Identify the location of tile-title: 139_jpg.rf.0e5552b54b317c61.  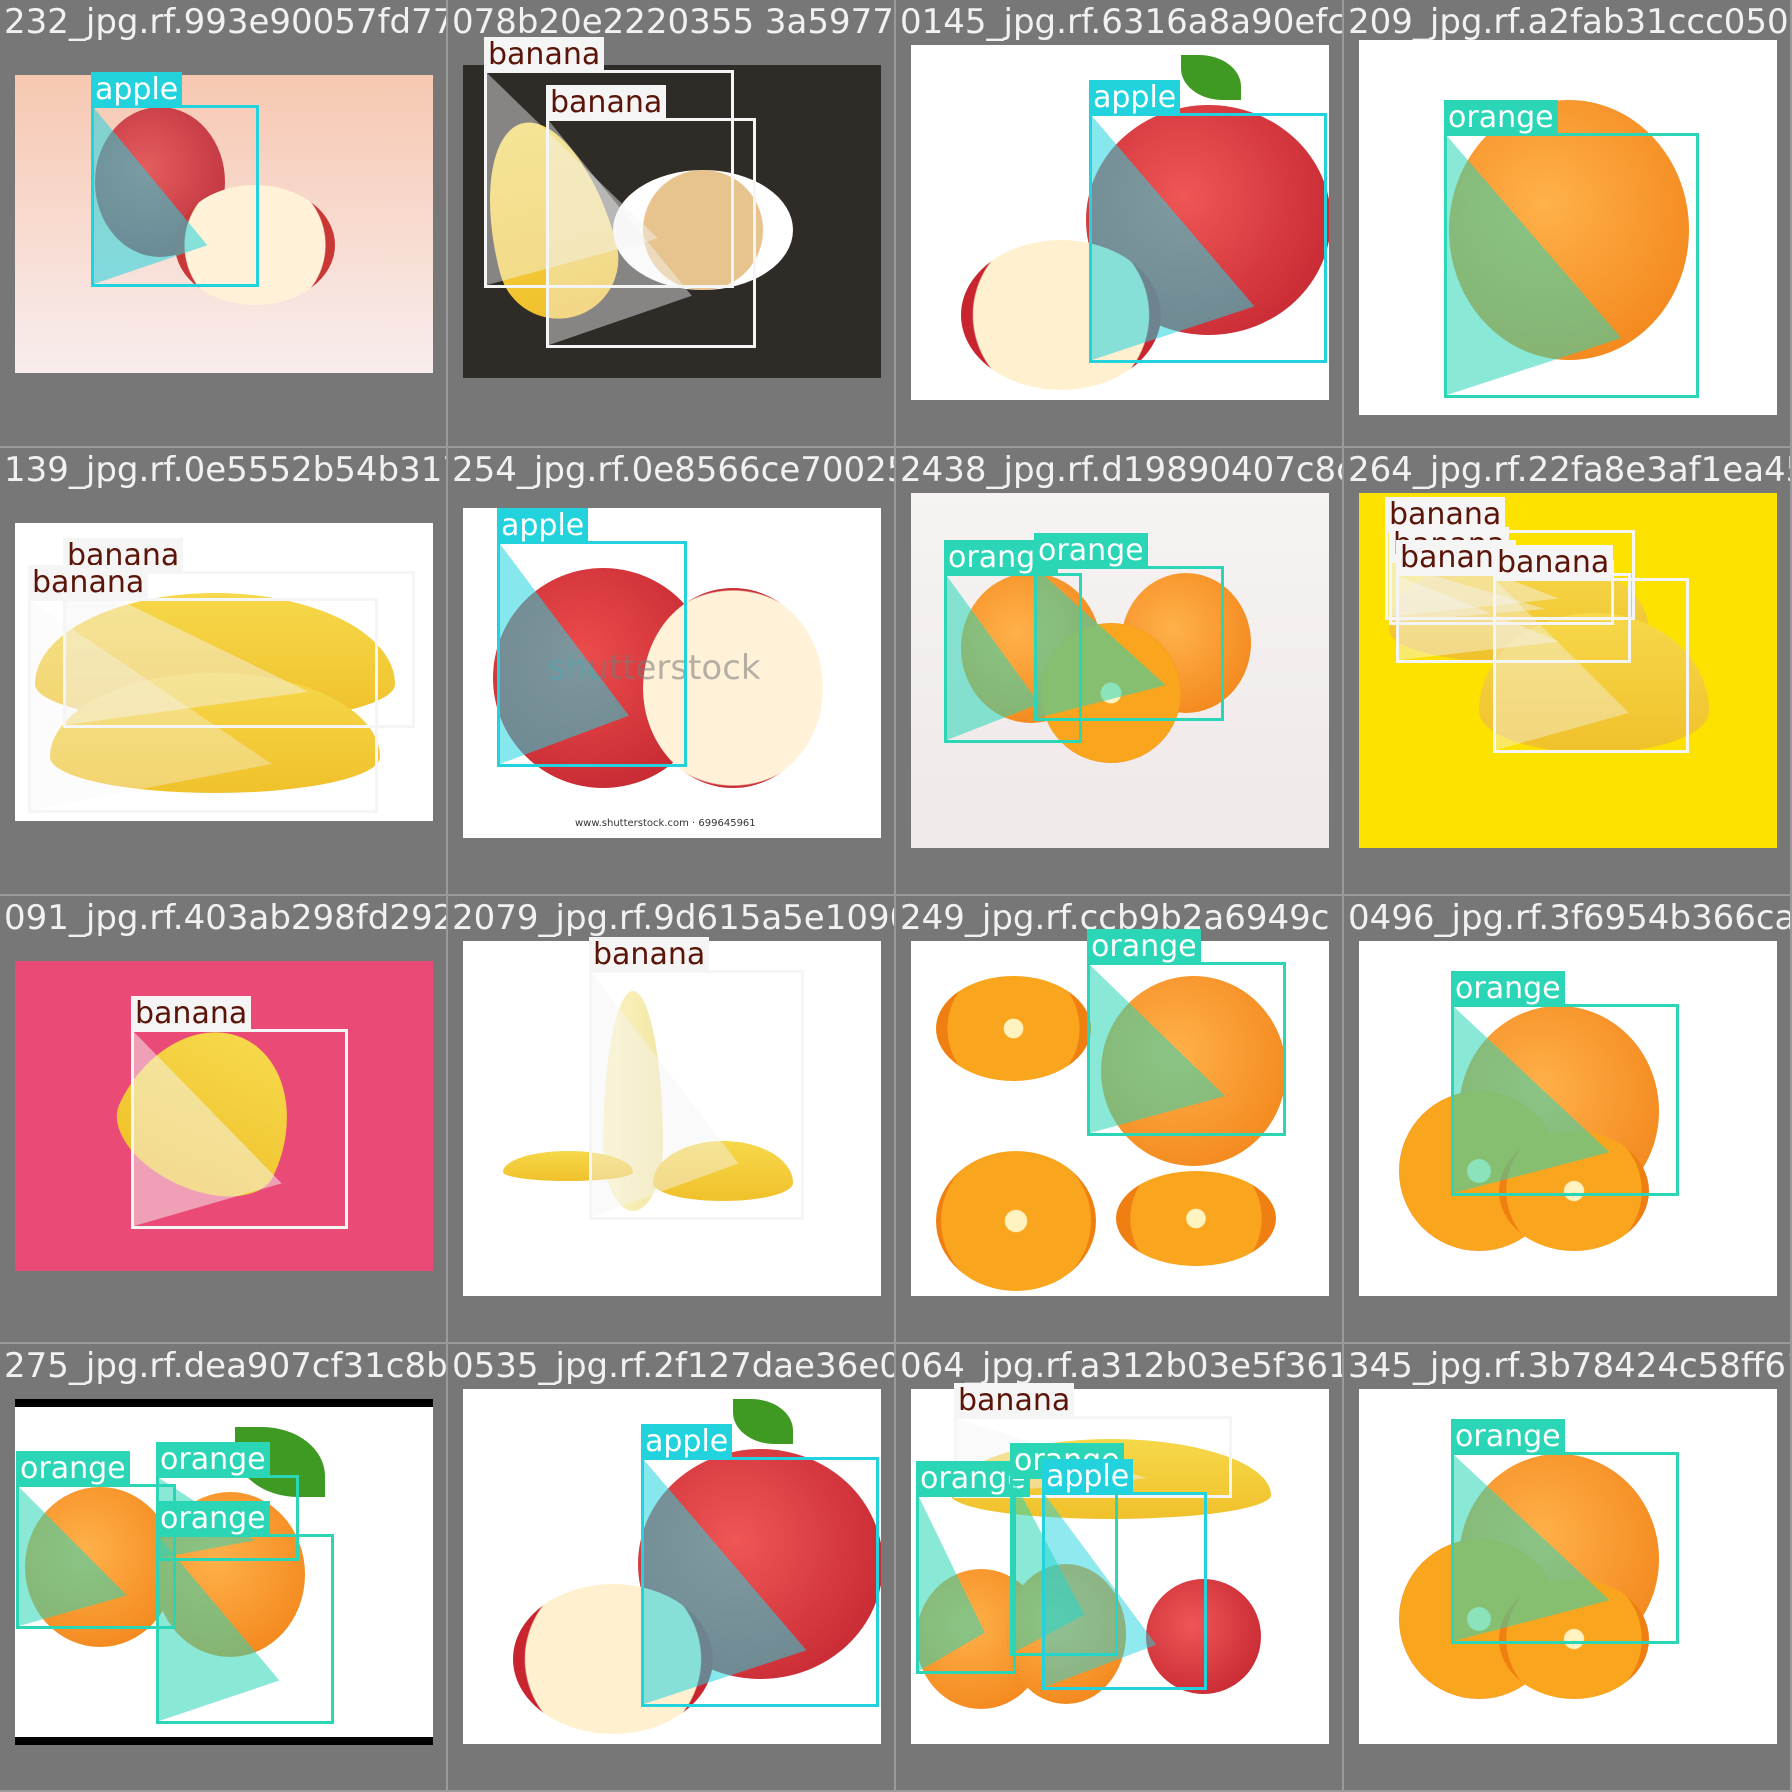
(225, 470).